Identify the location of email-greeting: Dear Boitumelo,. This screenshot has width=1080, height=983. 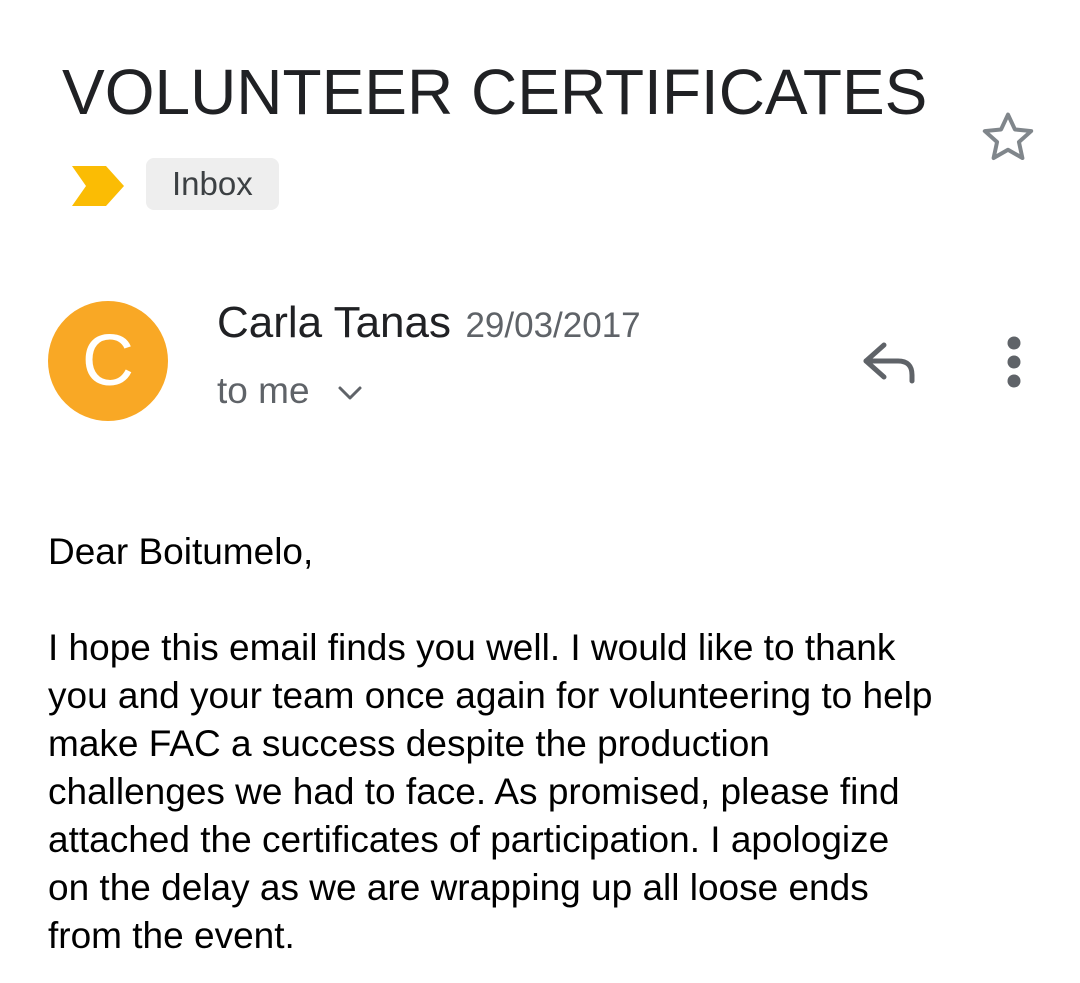
(181, 551).